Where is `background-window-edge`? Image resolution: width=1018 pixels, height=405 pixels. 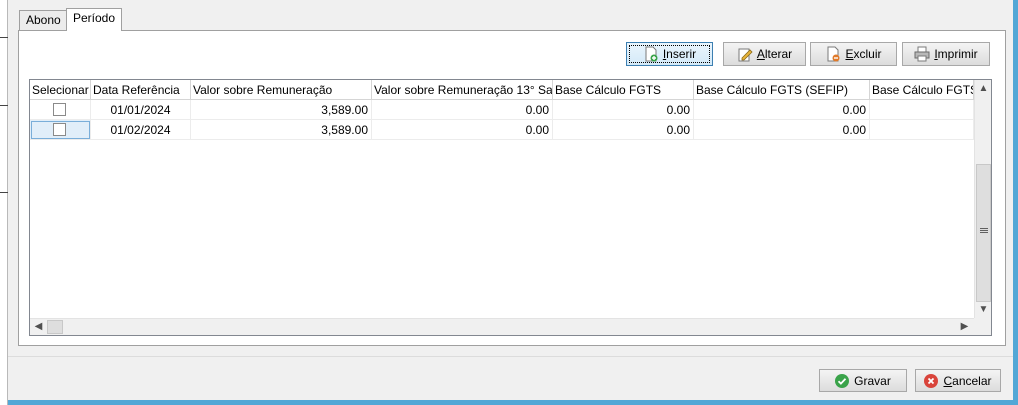 background-window-edge is located at coordinates (4, 202).